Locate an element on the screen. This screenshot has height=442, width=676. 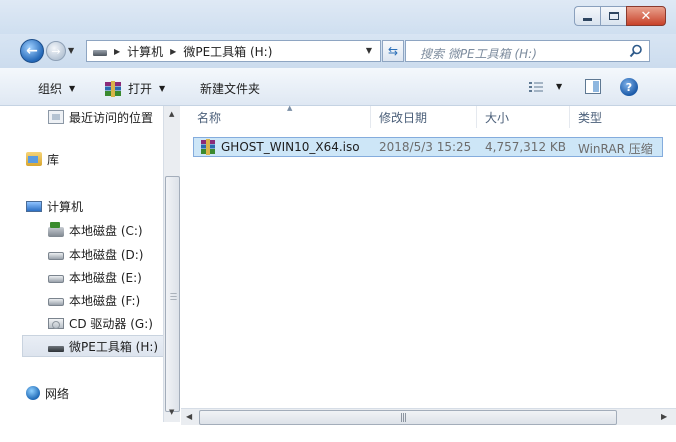
back-button: ← is located at coordinates (32, 51).